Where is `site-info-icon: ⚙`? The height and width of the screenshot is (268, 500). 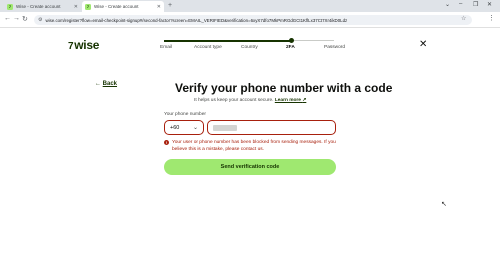
site-info-icon: ⚙ is located at coordinates (40, 20).